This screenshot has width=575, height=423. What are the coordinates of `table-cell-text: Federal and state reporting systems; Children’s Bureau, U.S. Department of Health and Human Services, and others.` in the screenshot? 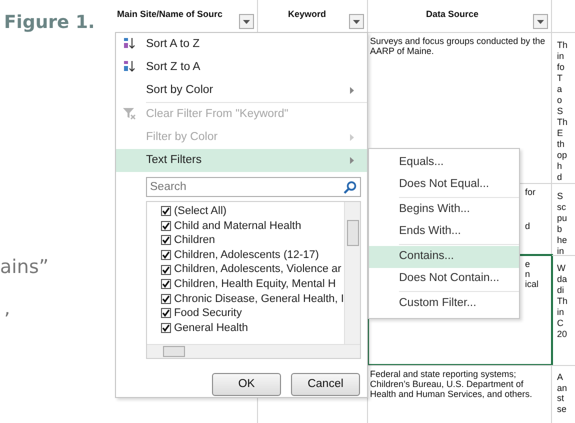 It's located at (452, 384).